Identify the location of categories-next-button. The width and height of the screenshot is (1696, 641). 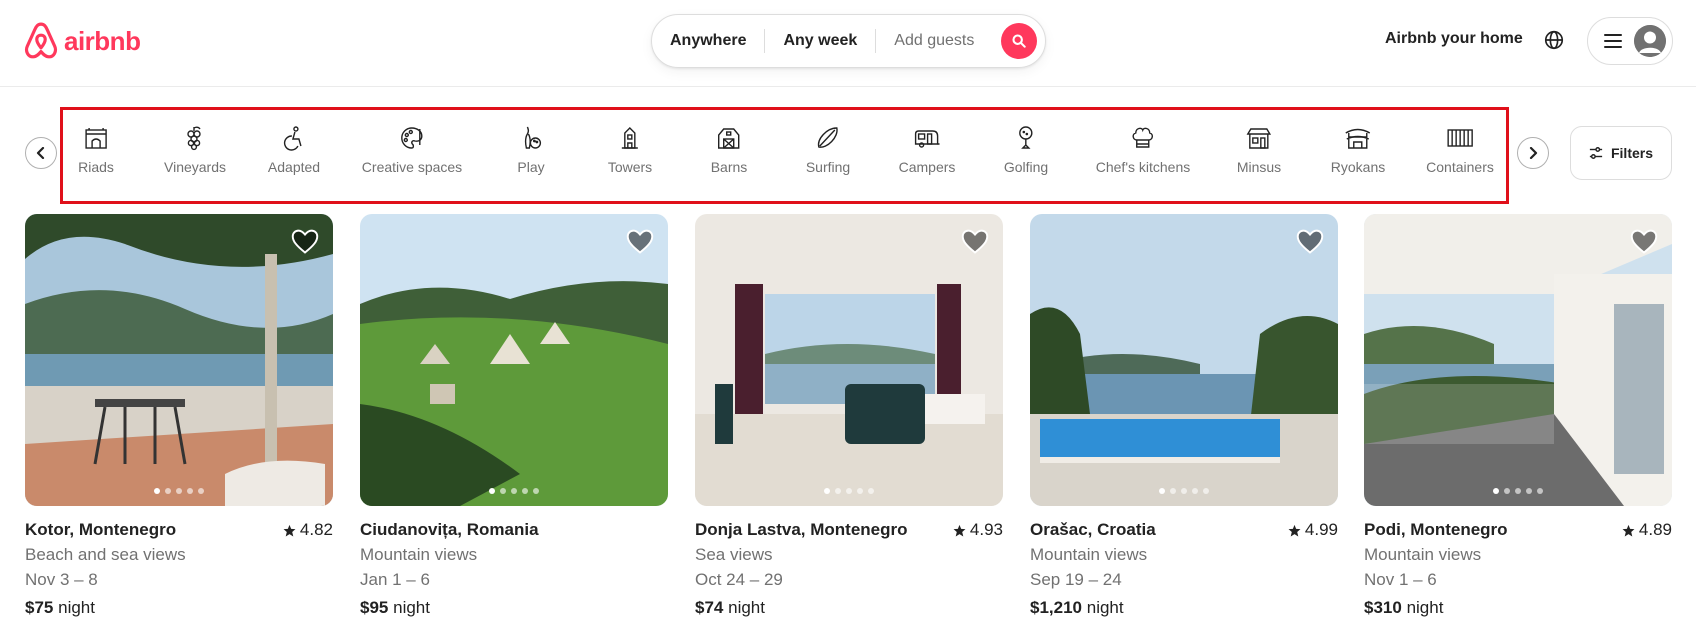
(1533, 153).